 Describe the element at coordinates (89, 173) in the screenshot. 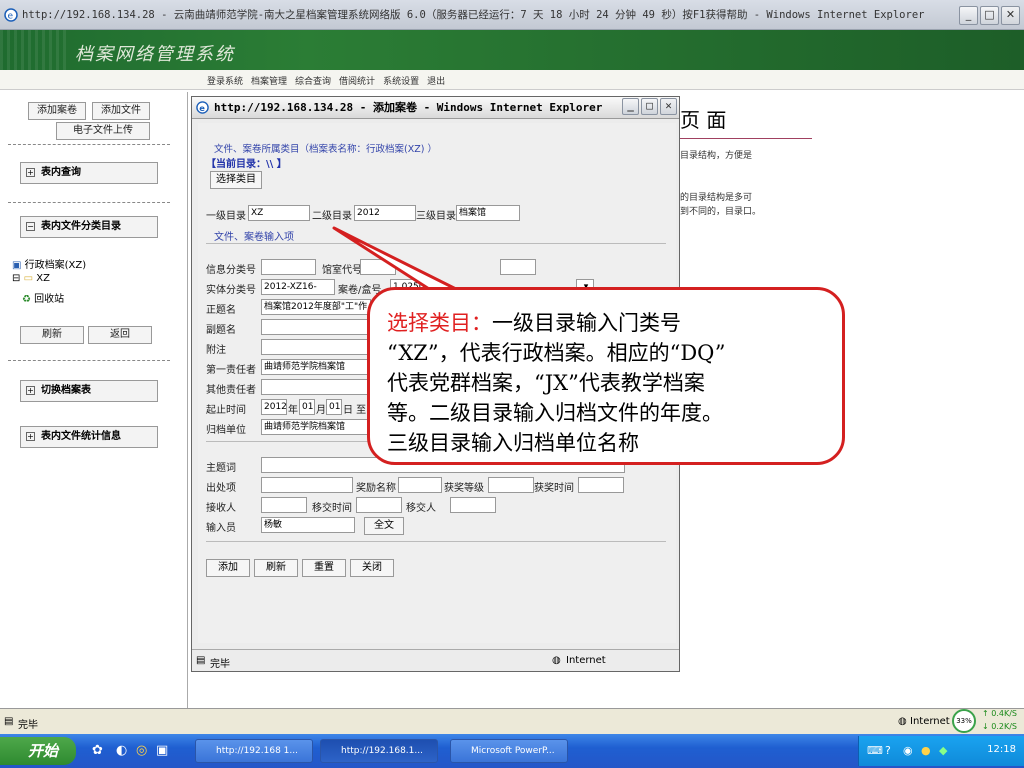

I see `panel-table-query: + 表内查询` at that location.